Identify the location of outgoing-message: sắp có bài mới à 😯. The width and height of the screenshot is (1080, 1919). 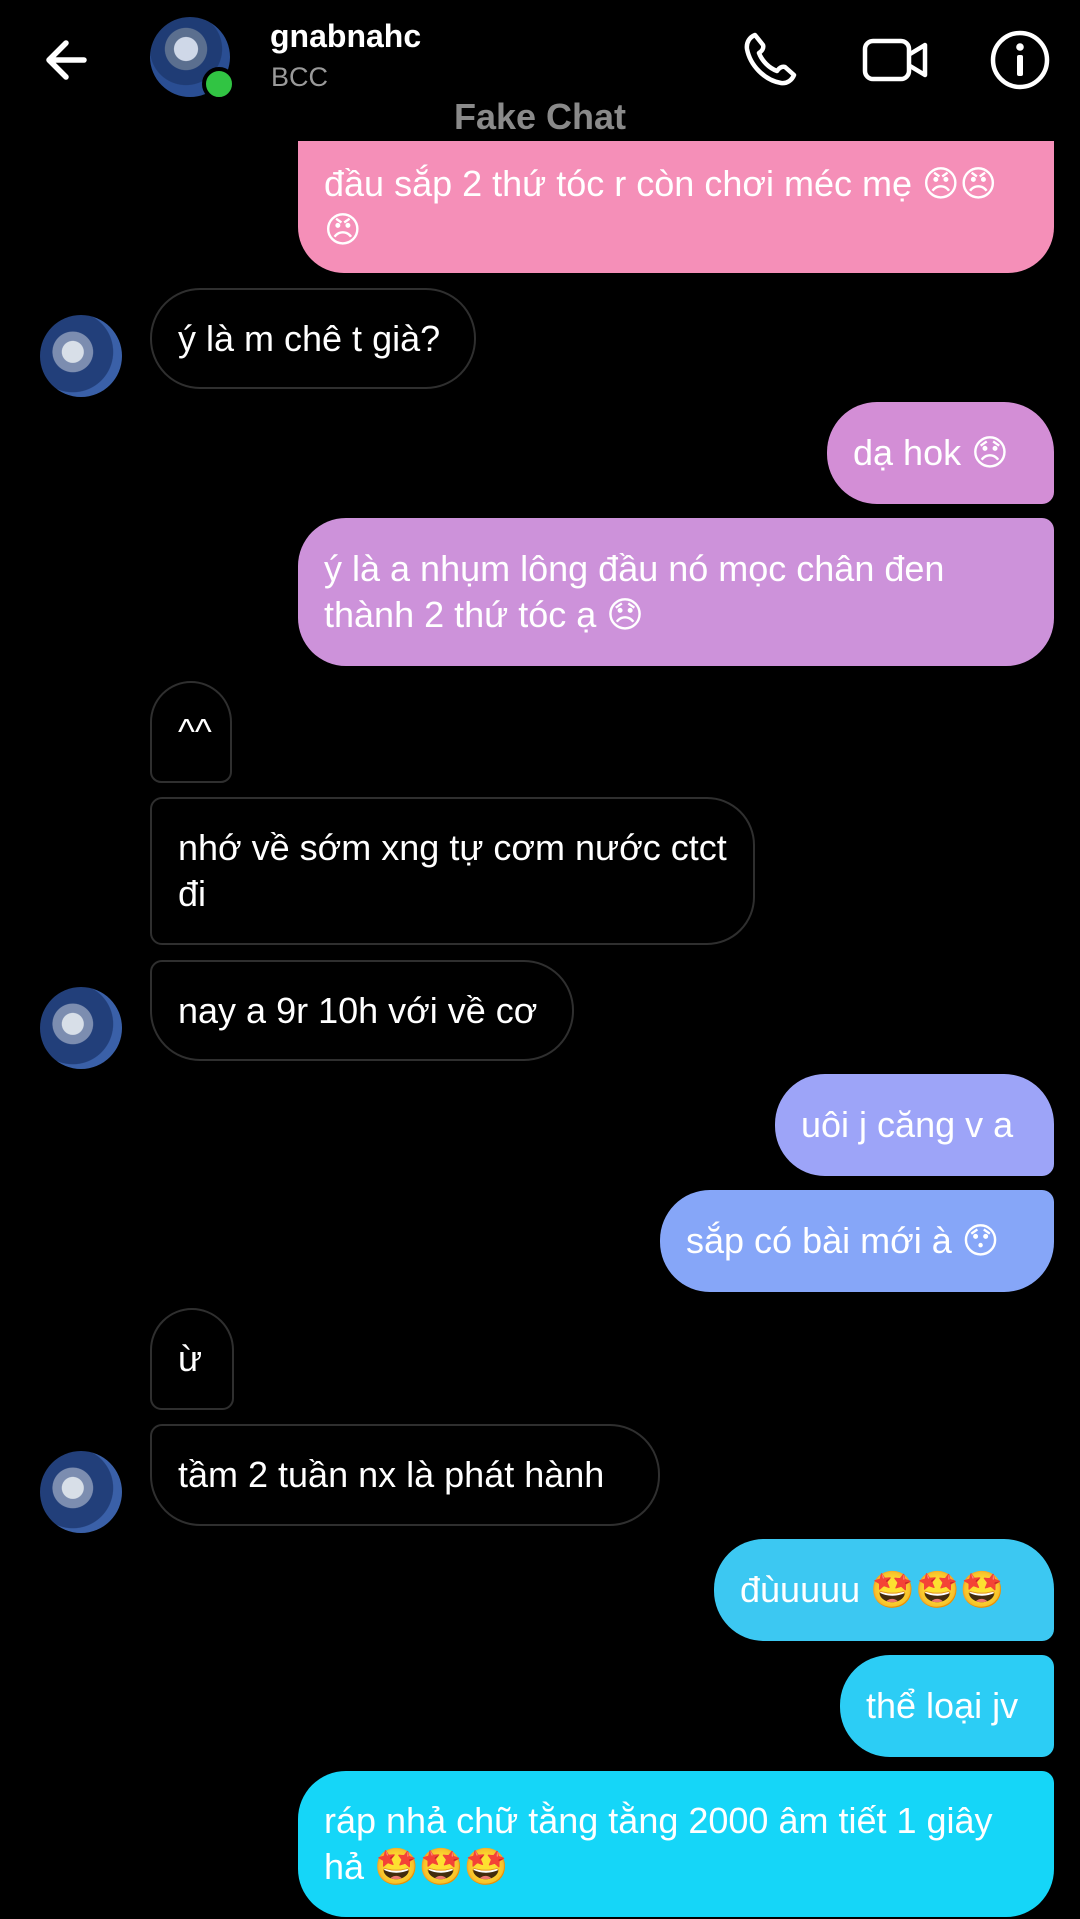
(857, 1241).